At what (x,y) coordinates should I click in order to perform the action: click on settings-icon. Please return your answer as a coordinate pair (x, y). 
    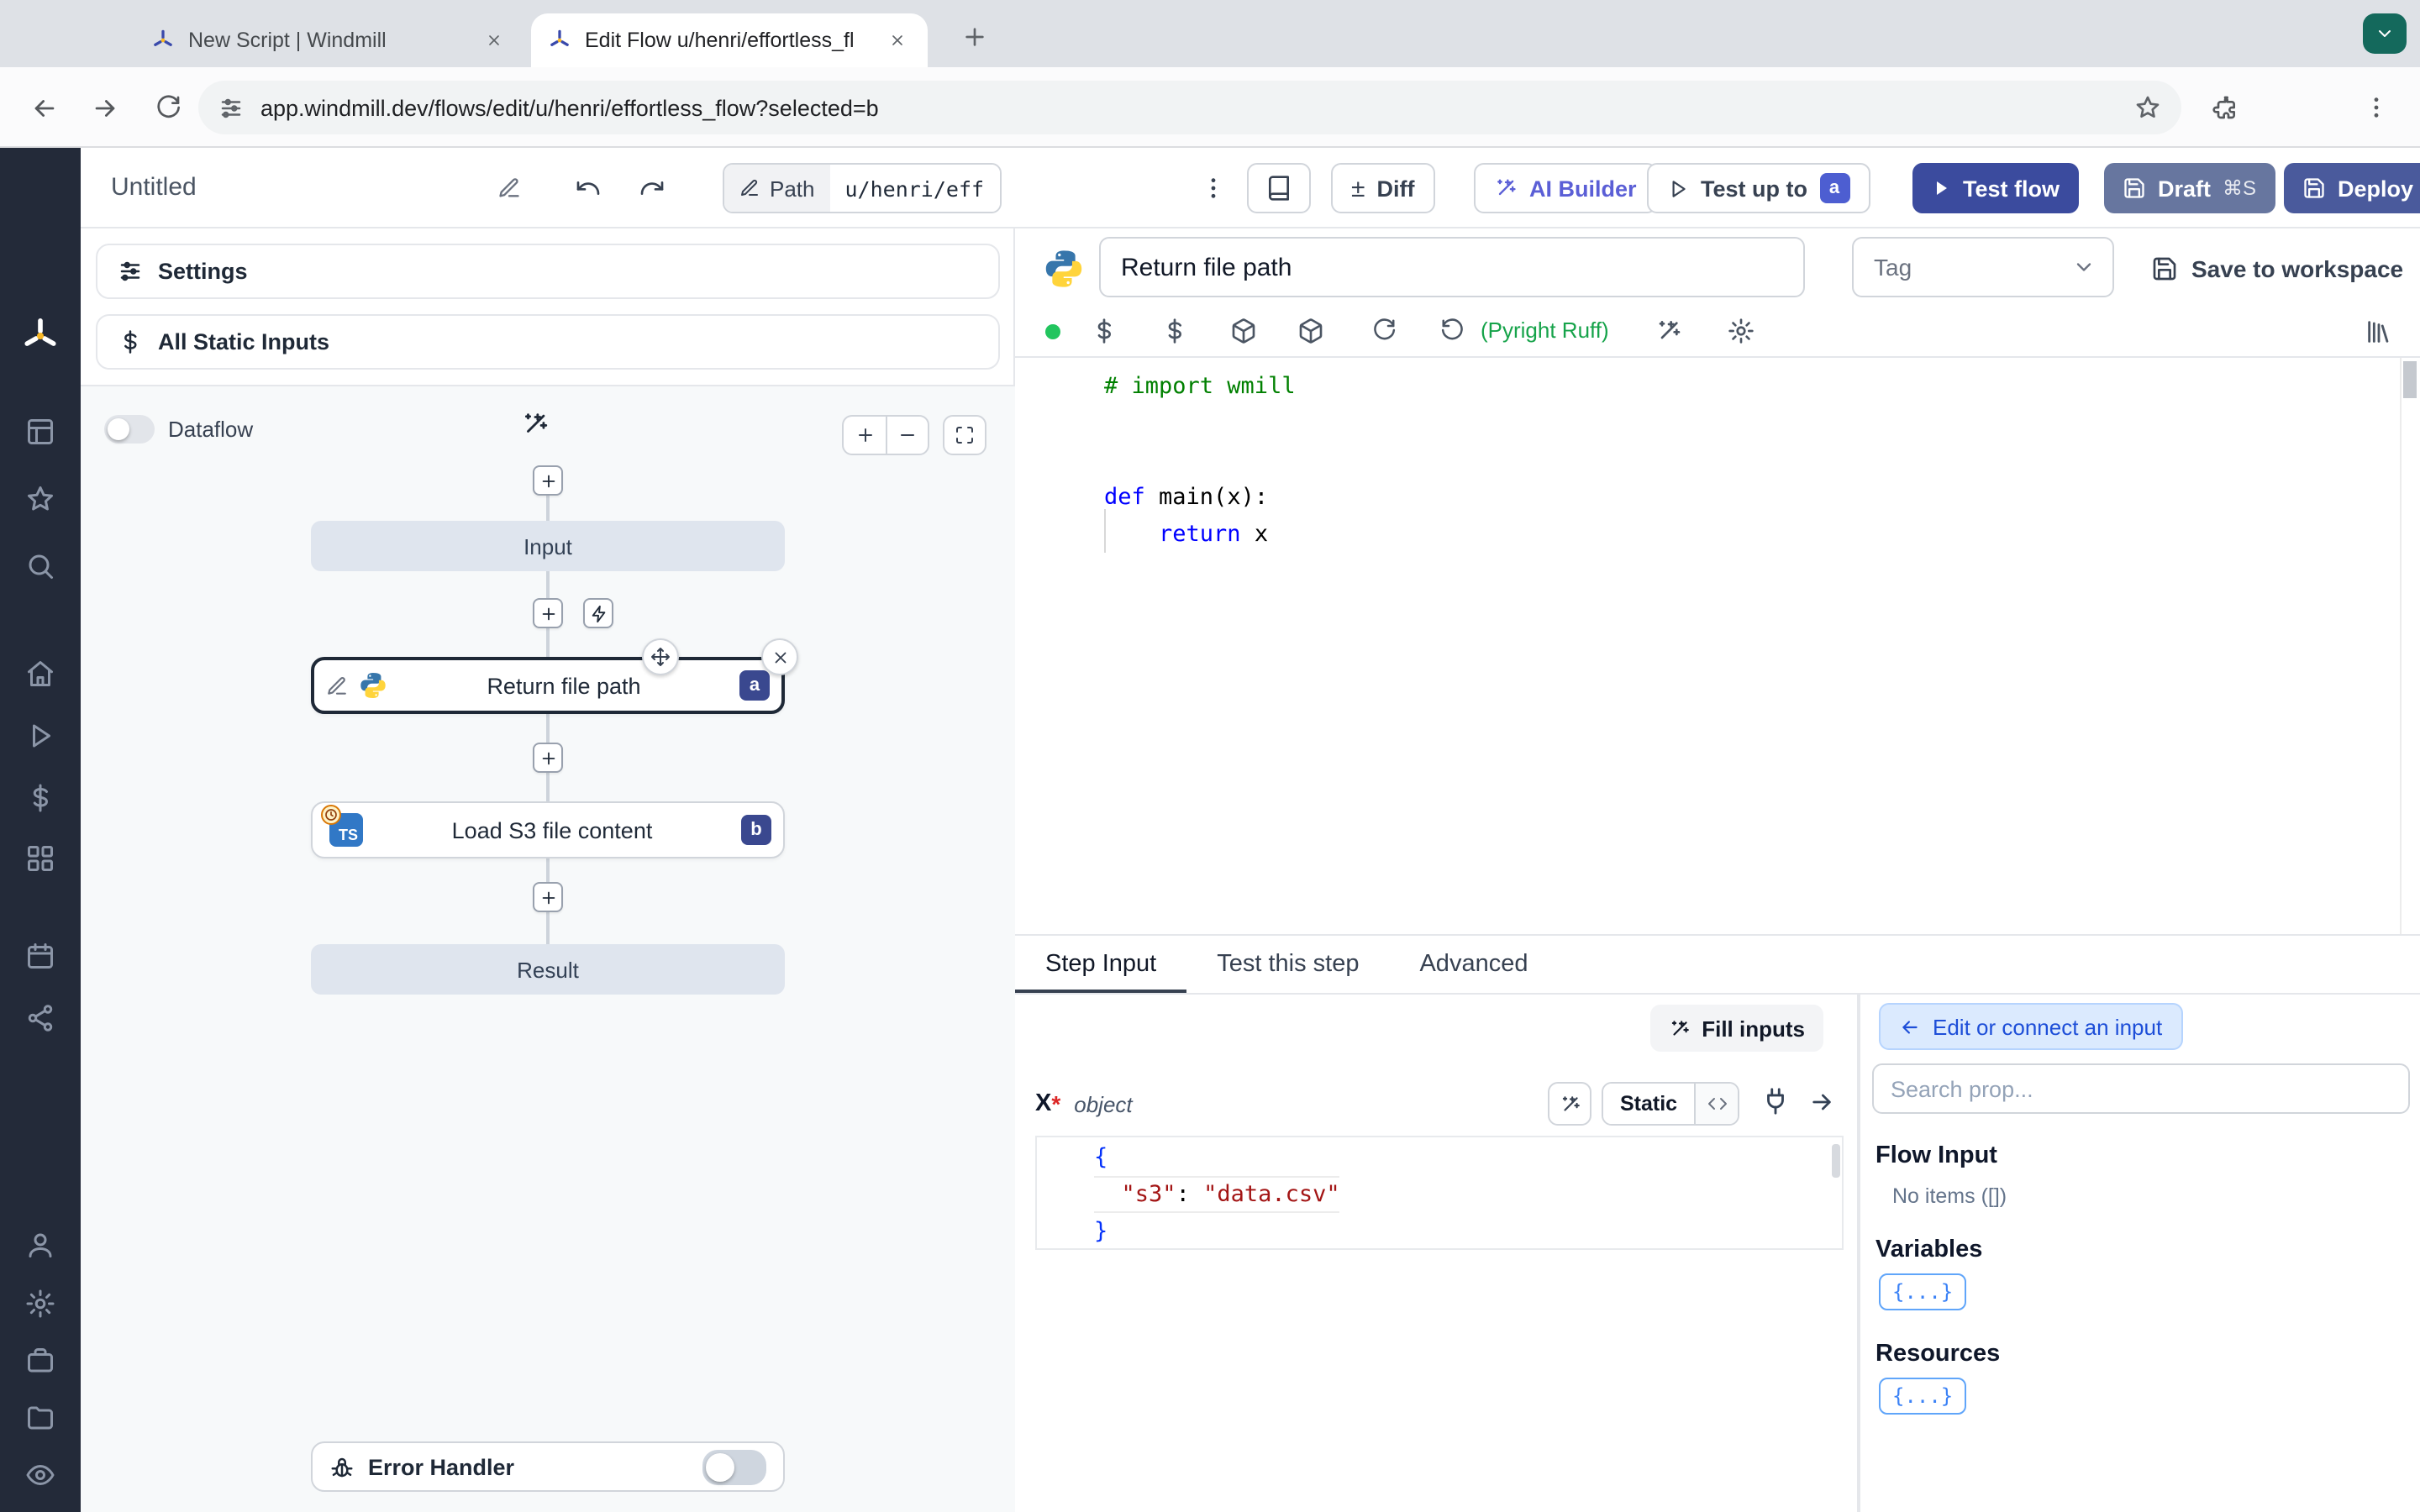
    Looking at the image, I should click on (40, 1303).